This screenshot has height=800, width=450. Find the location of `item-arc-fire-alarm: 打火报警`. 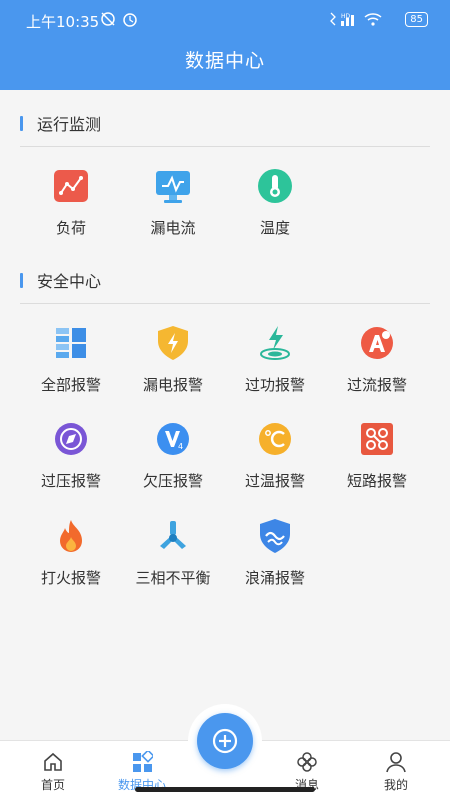

item-arc-fire-alarm: 打火报警 is located at coordinates (71, 552).